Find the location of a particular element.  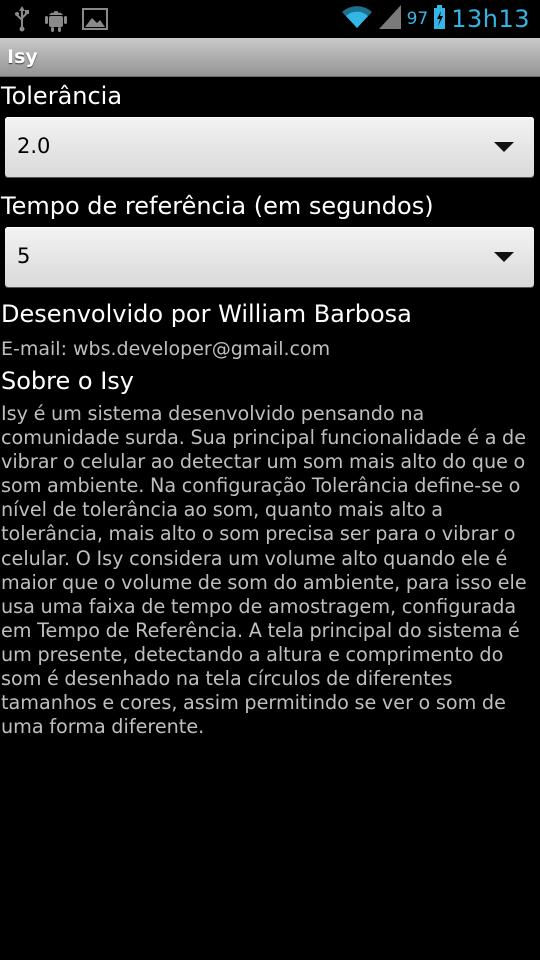

reference-time-value: 5 is located at coordinates (24, 256).